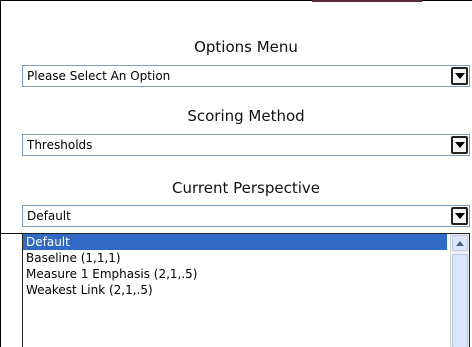  What do you see at coordinates (11, 233) in the screenshot?
I see `divider-line` at bounding box center [11, 233].